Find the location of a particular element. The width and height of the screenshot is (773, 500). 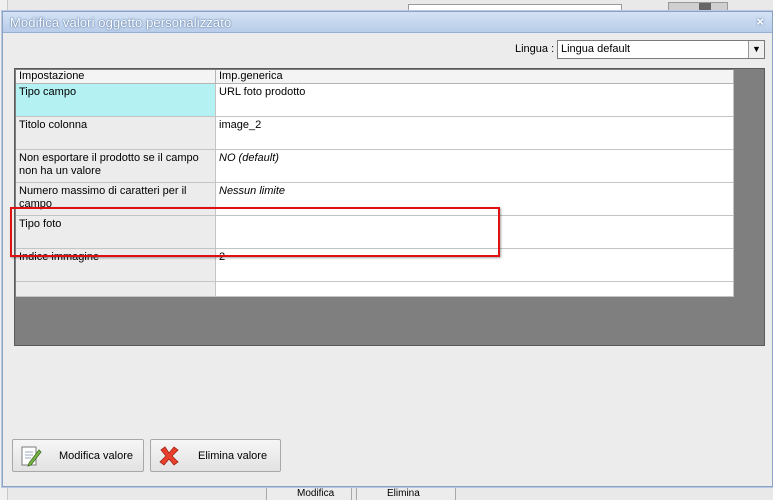

grid-header: Impostazione Imp.generica is located at coordinates (375, 77).